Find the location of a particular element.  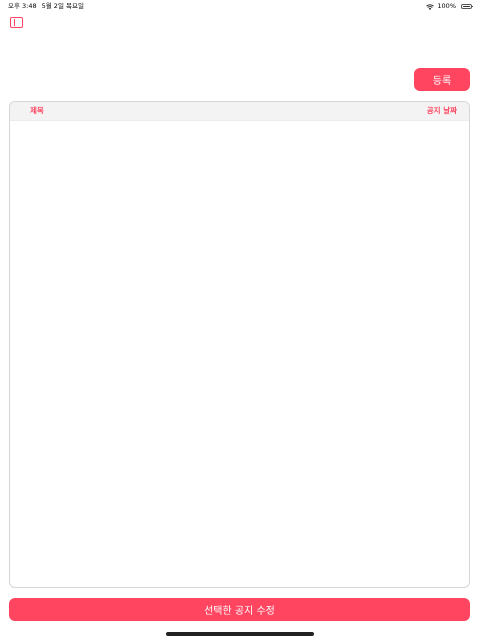

register-button: 등록 is located at coordinates (442, 79).